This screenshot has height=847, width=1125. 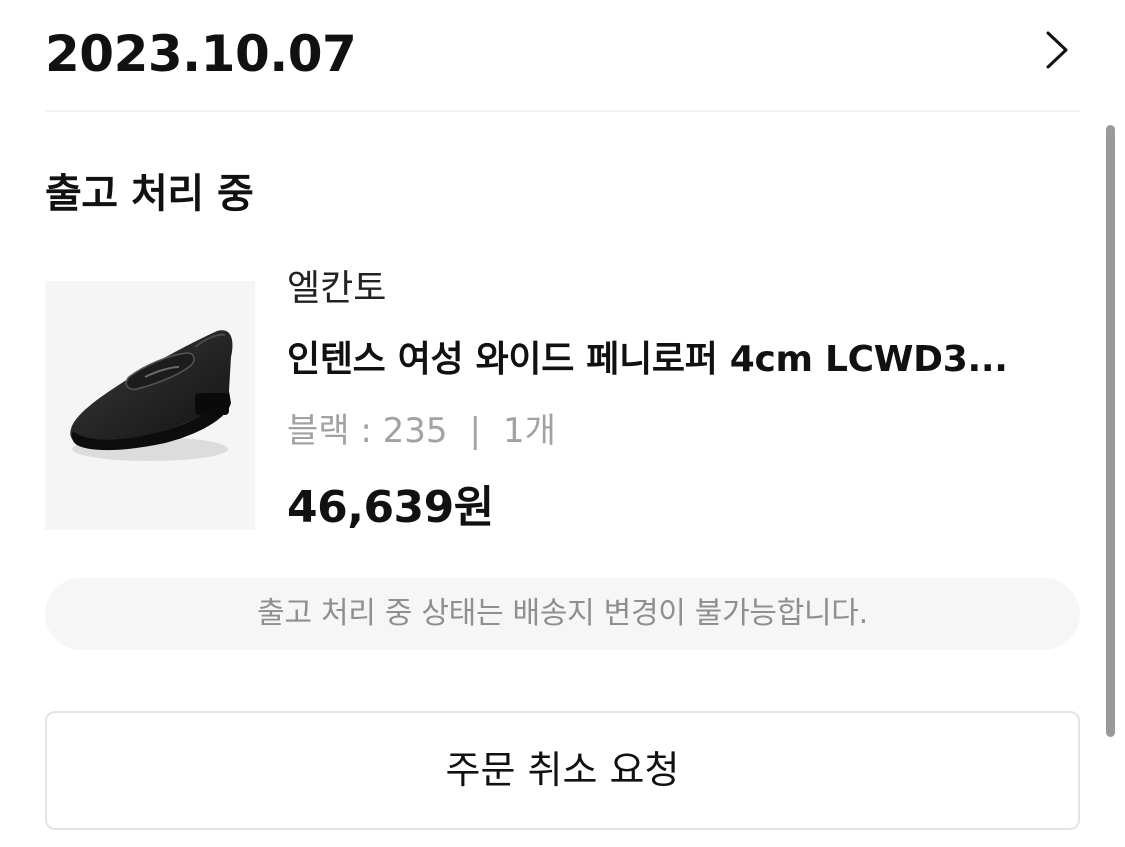 What do you see at coordinates (562, 56) in the screenshot?
I see `order-header: 2023.10.07` at bounding box center [562, 56].